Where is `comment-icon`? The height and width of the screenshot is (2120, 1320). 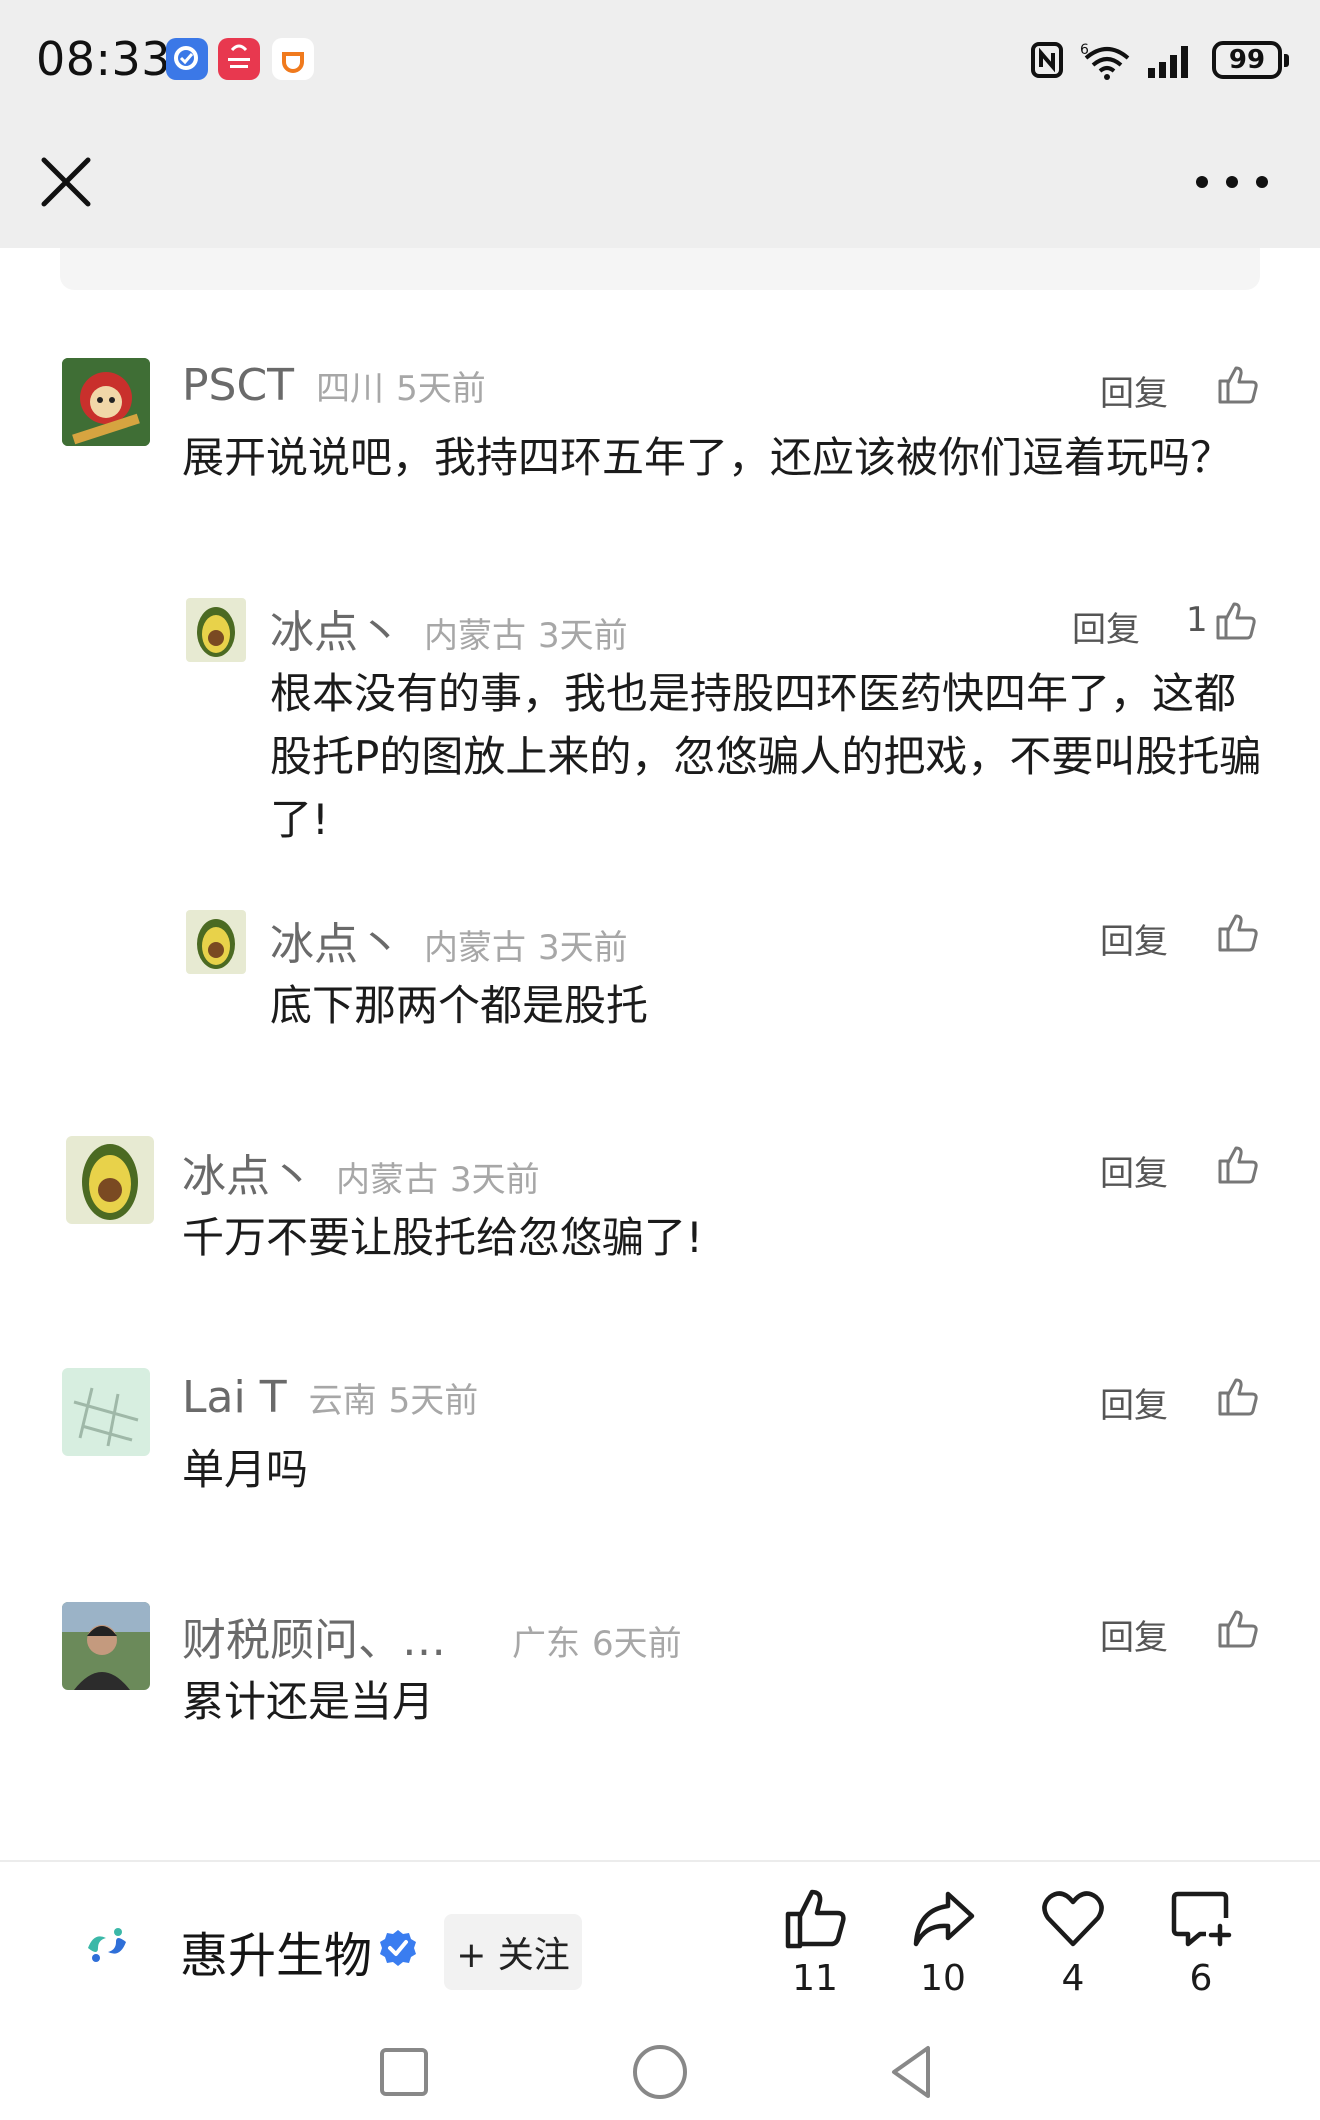 comment-icon is located at coordinates (1201, 1919).